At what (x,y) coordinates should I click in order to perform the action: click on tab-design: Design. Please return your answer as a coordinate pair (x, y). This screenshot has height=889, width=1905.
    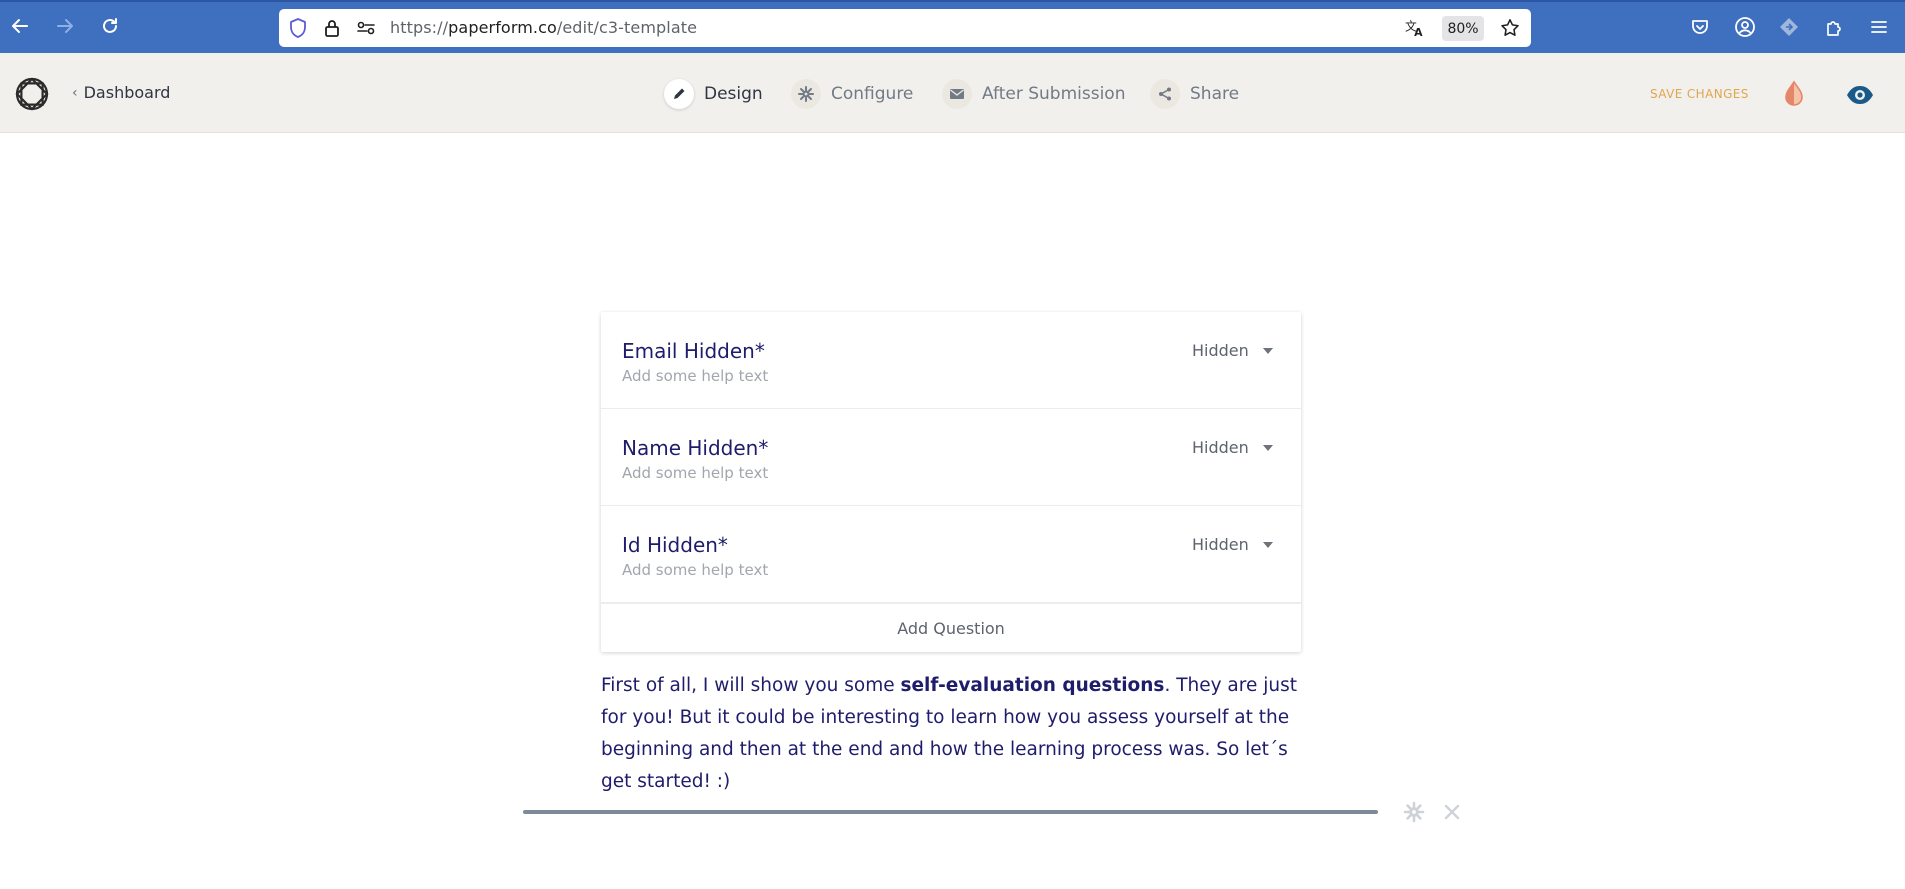
    Looking at the image, I should click on (713, 94).